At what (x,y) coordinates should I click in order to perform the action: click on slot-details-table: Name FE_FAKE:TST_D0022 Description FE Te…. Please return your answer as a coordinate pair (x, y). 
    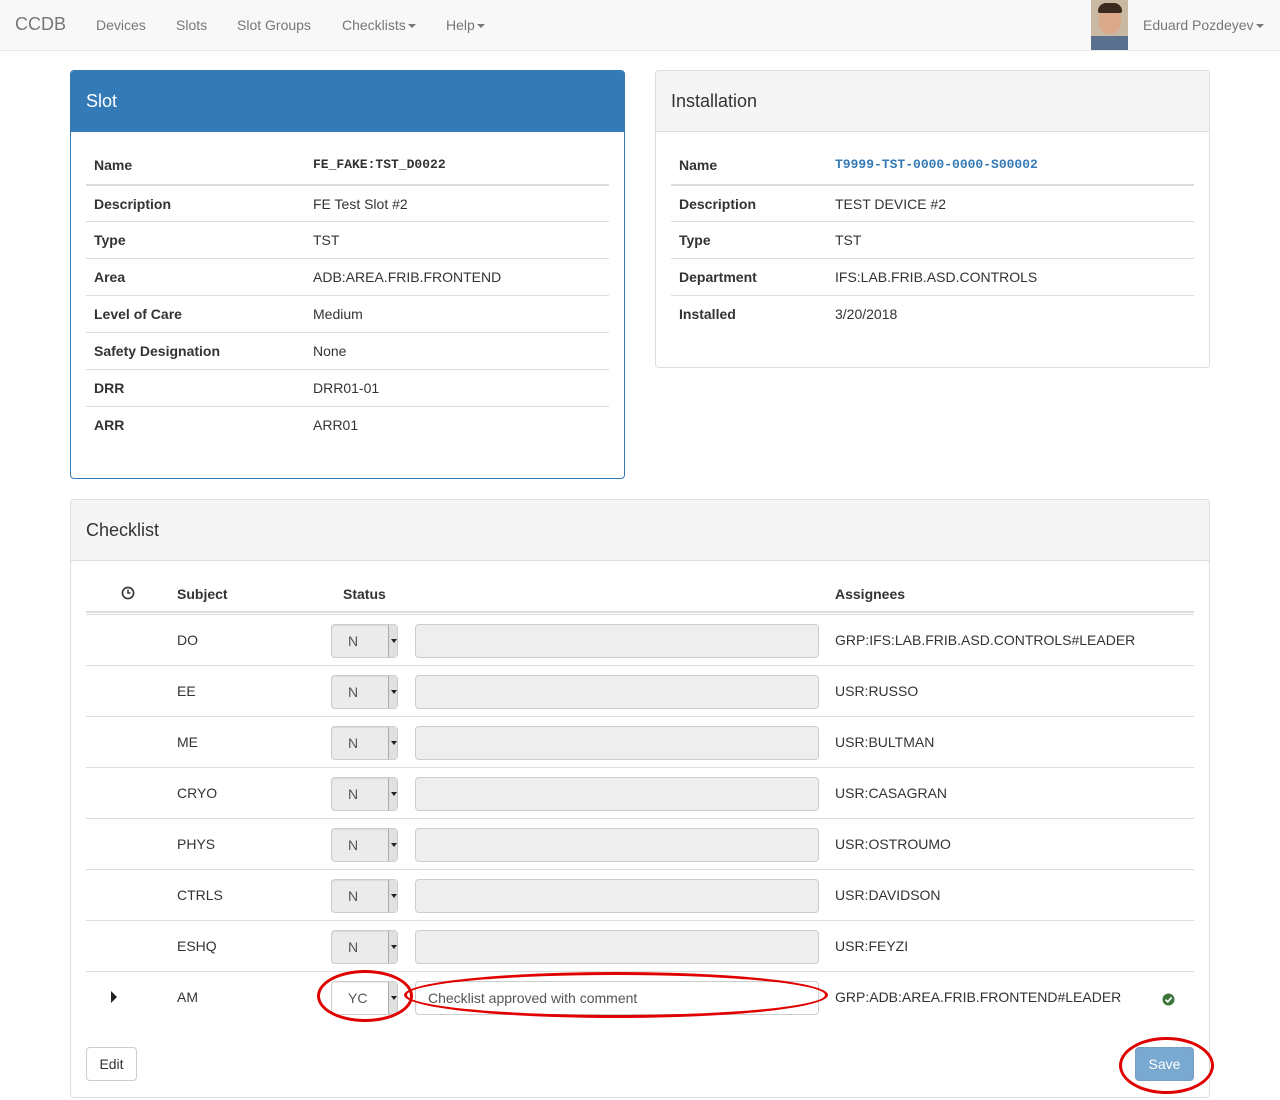
    Looking at the image, I should click on (347, 295).